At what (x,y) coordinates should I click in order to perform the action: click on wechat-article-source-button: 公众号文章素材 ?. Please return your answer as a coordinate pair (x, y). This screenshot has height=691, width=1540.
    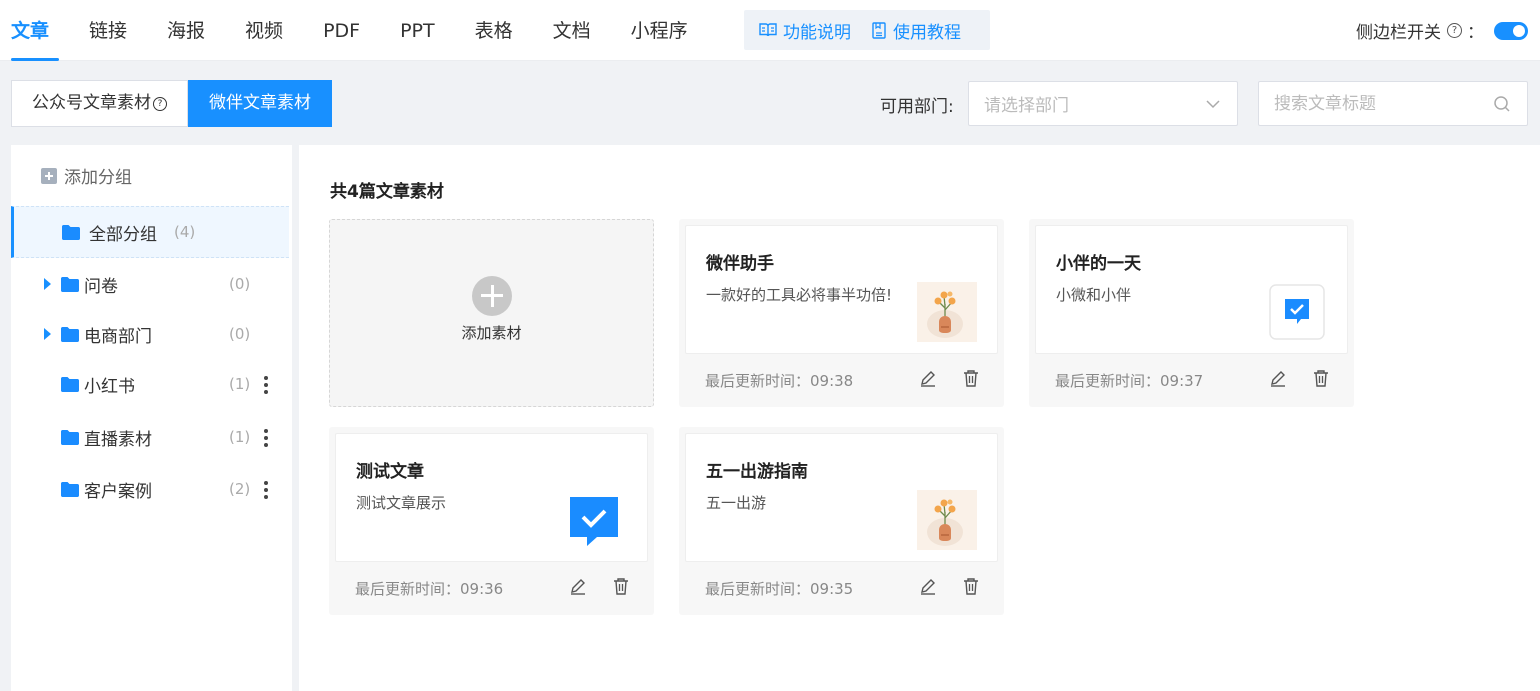
    Looking at the image, I should click on (99, 103).